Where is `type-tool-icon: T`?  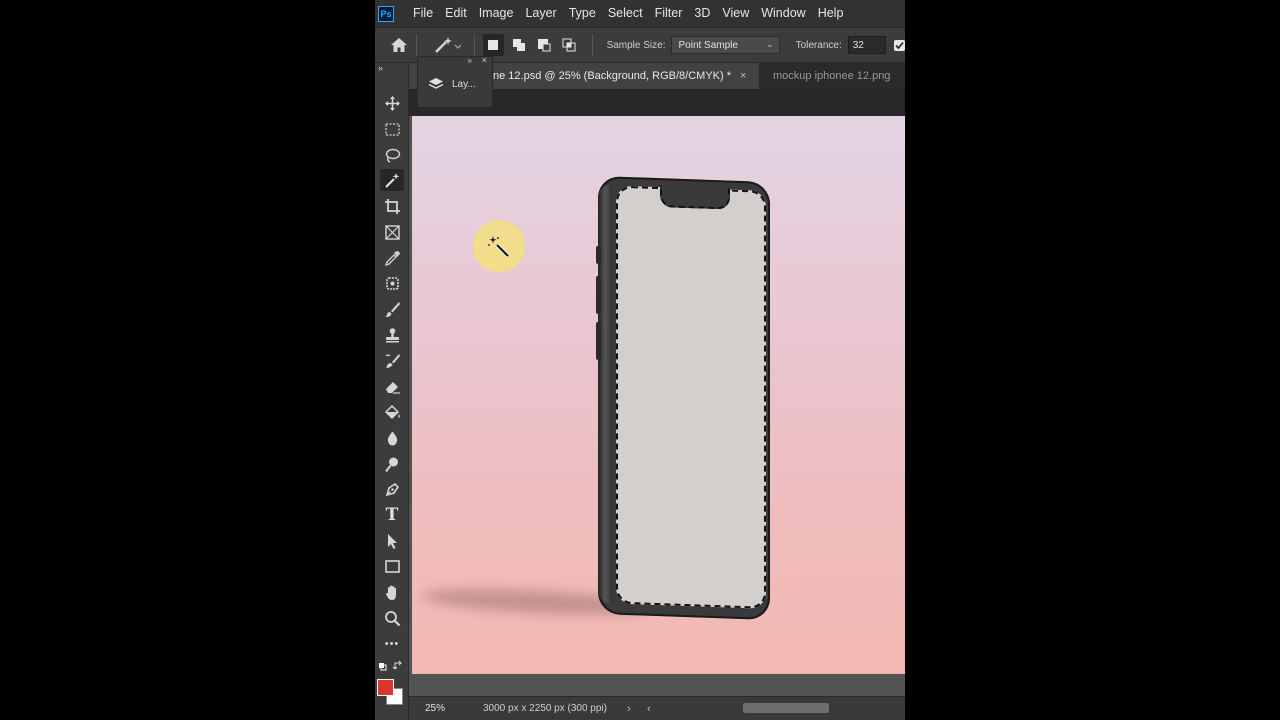
type-tool-icon: T is located at coordinates (392, 515).